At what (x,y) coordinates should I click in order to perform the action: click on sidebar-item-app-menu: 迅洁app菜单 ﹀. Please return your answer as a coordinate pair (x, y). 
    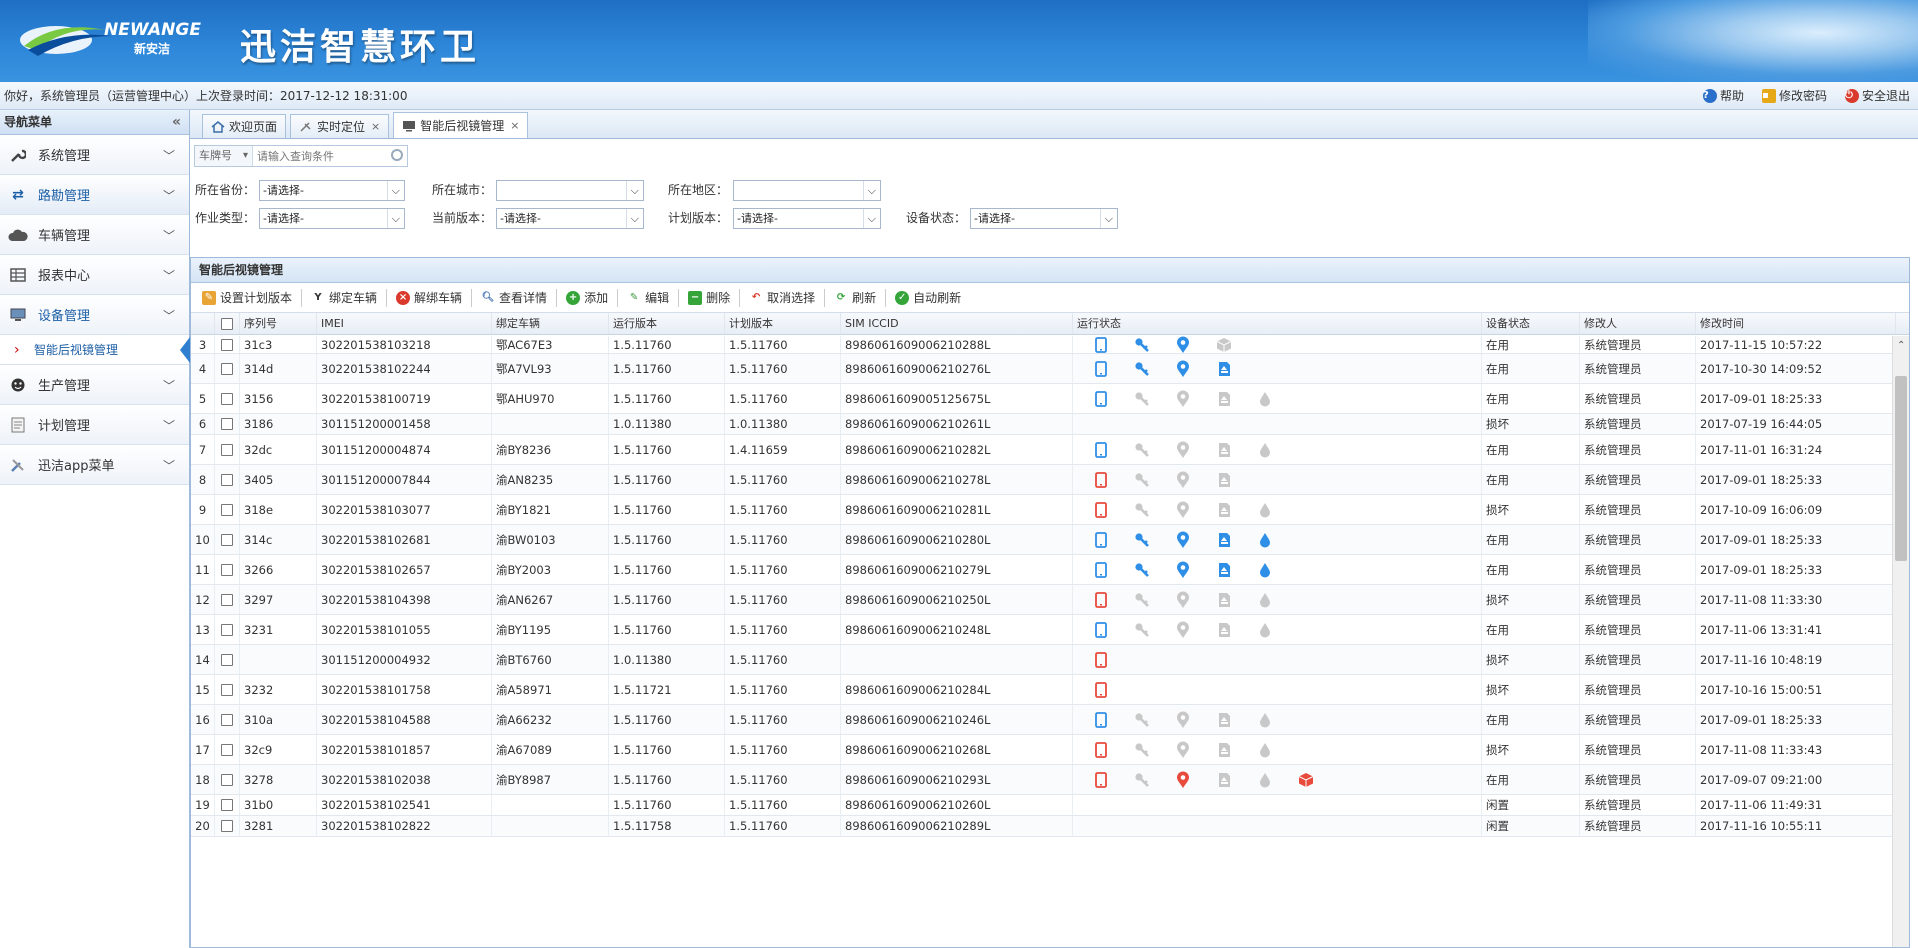
    Looking at the image, I should click on (94, 465).